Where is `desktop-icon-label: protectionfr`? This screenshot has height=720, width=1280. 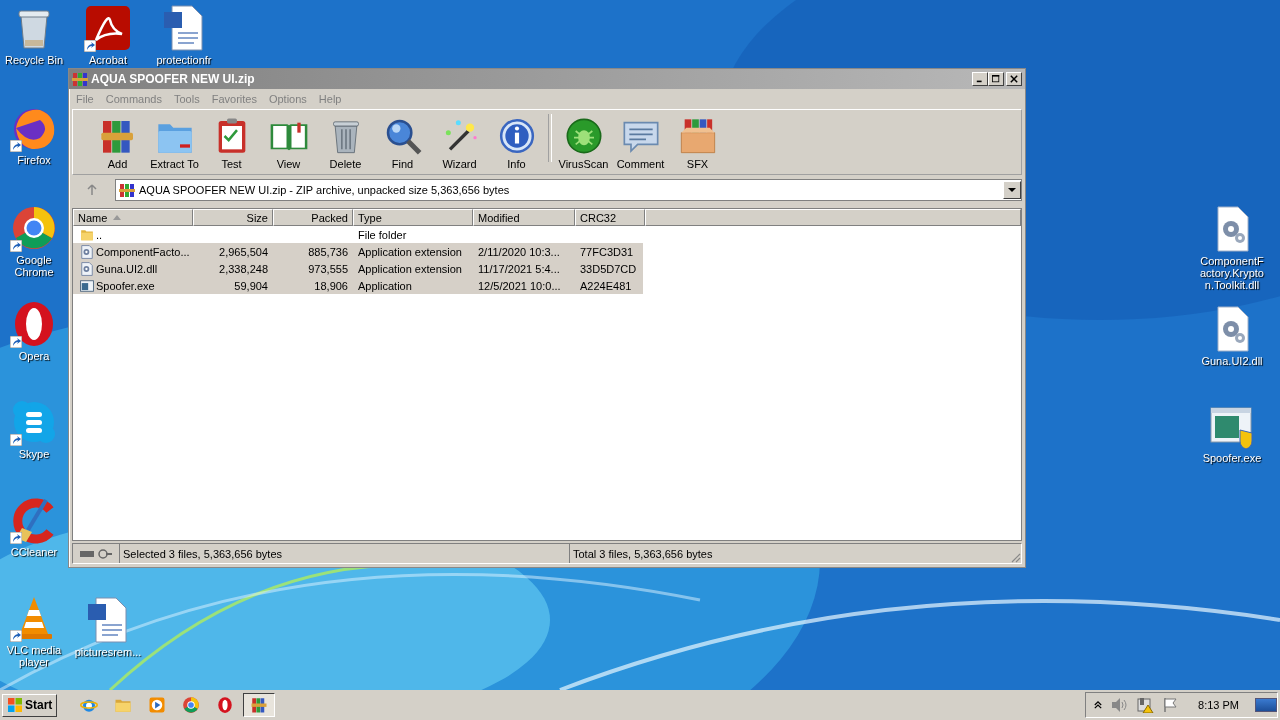
desktop-icon-label: protectionfr is located at coordinates (184, 60).